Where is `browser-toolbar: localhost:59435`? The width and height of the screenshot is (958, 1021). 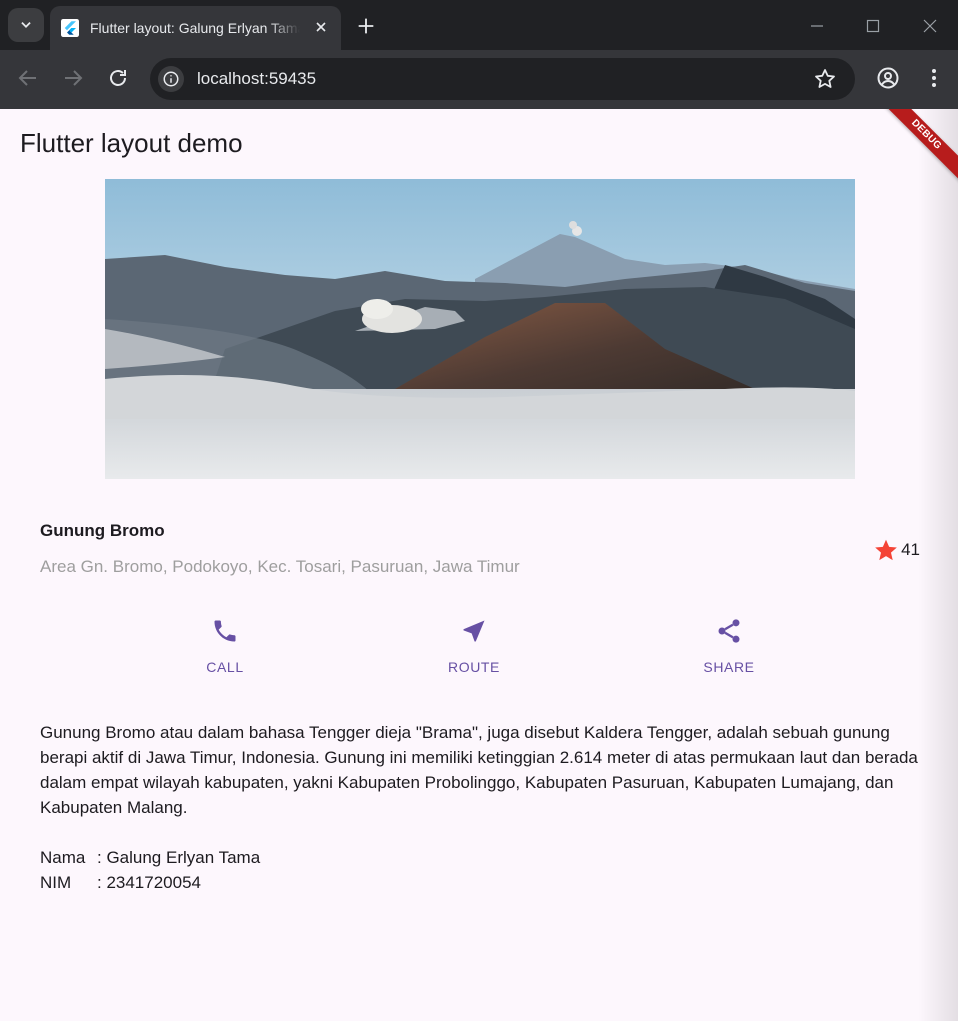
browser-toolbar: localhost:59435 is located at coordinates (479, 79).